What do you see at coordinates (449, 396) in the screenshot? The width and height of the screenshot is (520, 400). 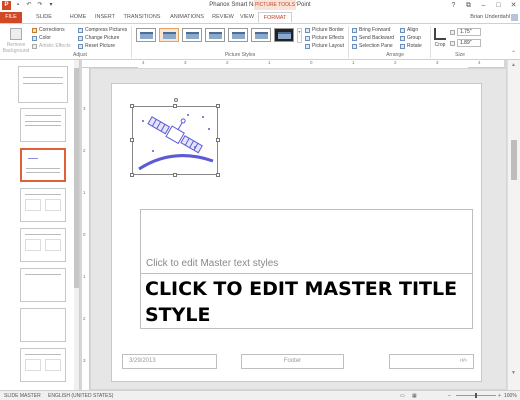 I see `zoom-out-icon: –` at bounding box center [449, 396].